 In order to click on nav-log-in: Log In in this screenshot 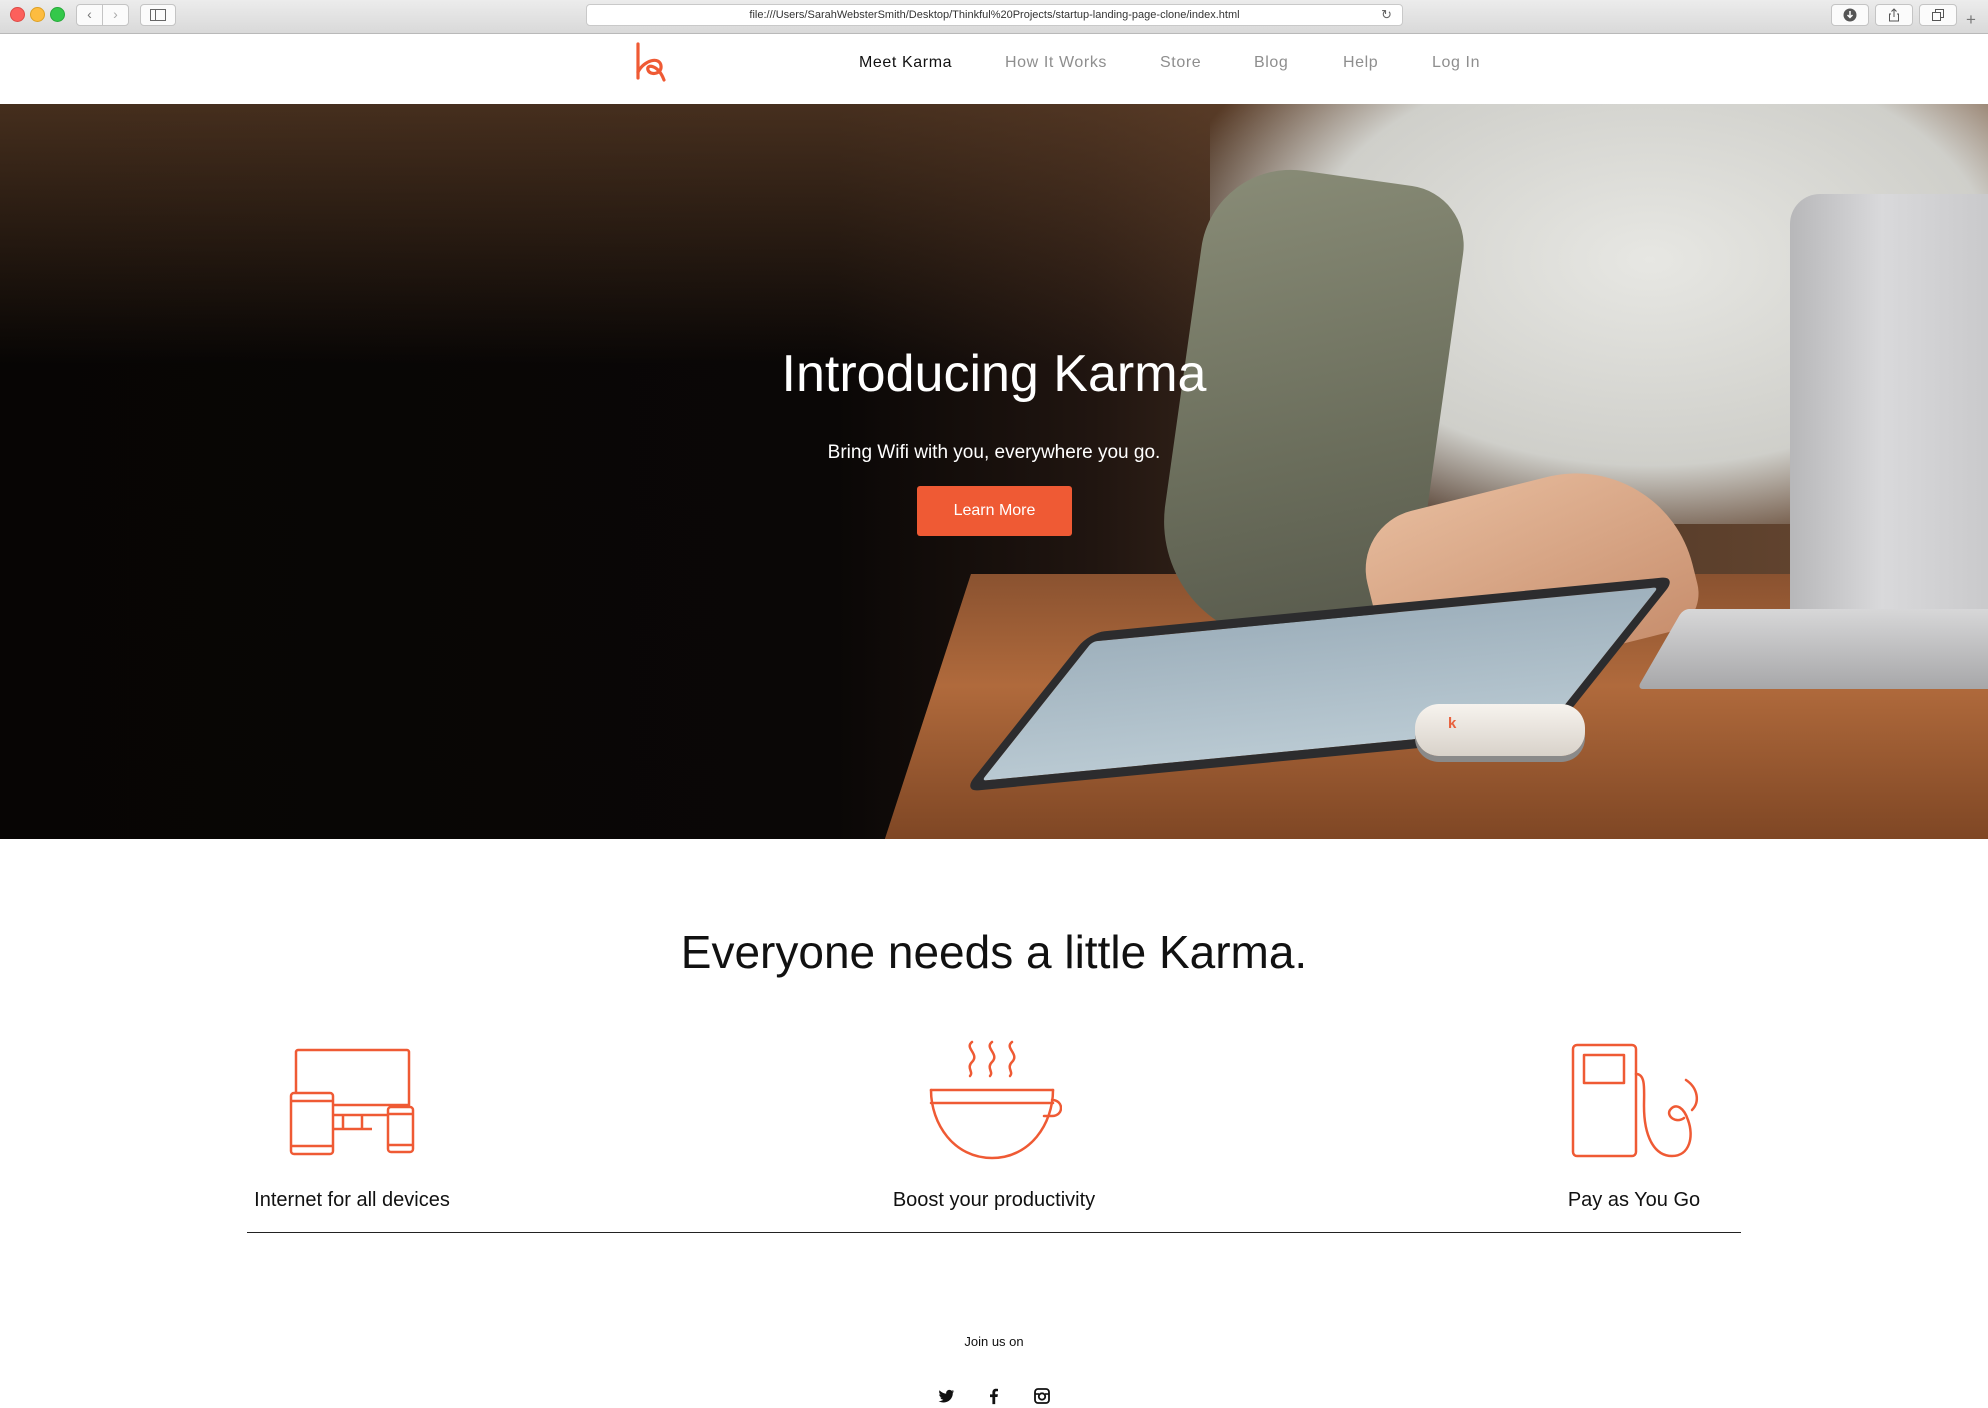, I will do `click(1456, 63)`.